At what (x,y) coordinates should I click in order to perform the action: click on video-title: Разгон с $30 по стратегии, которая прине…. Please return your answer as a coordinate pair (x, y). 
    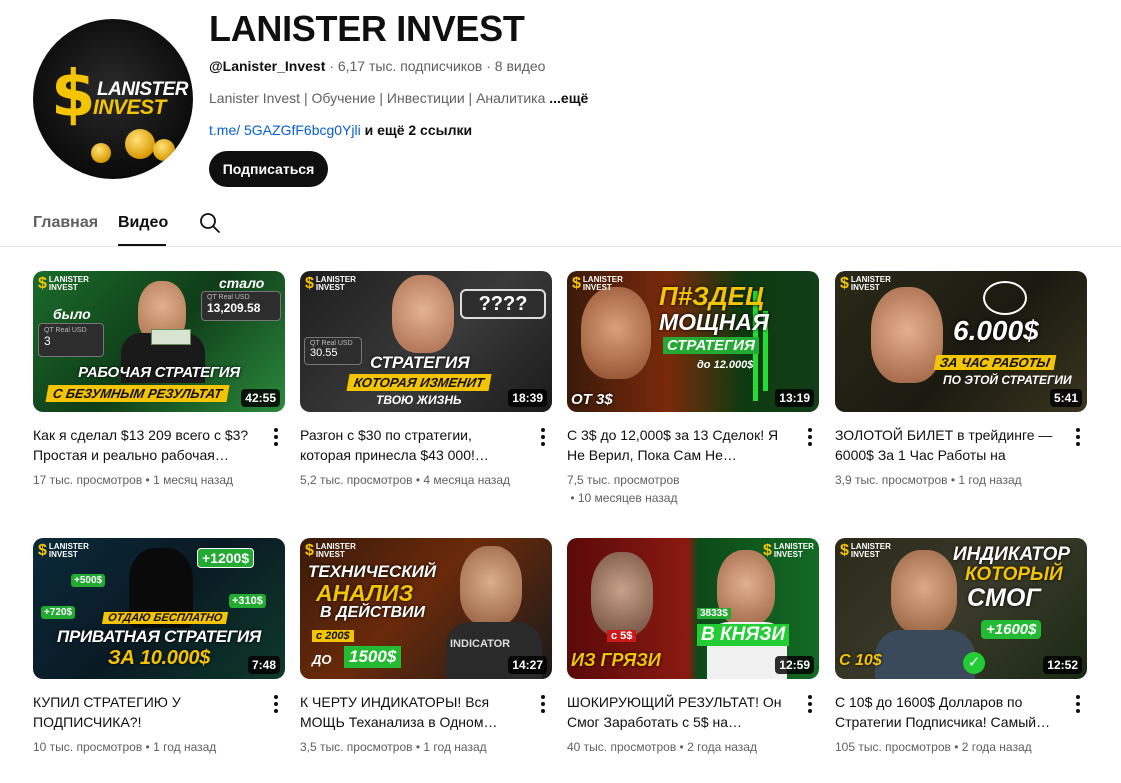
    Looking at the image, I should click on (409, 445).